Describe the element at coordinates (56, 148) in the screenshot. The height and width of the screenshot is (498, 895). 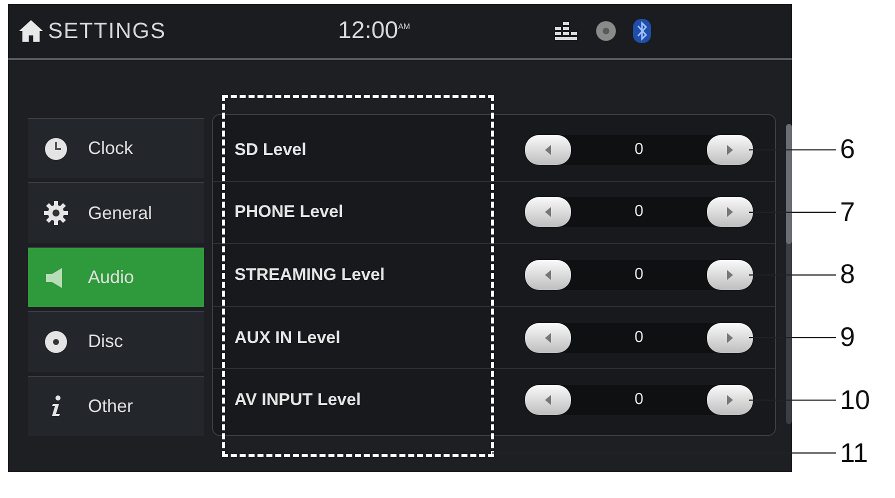
I see `clock-icon` at that location.